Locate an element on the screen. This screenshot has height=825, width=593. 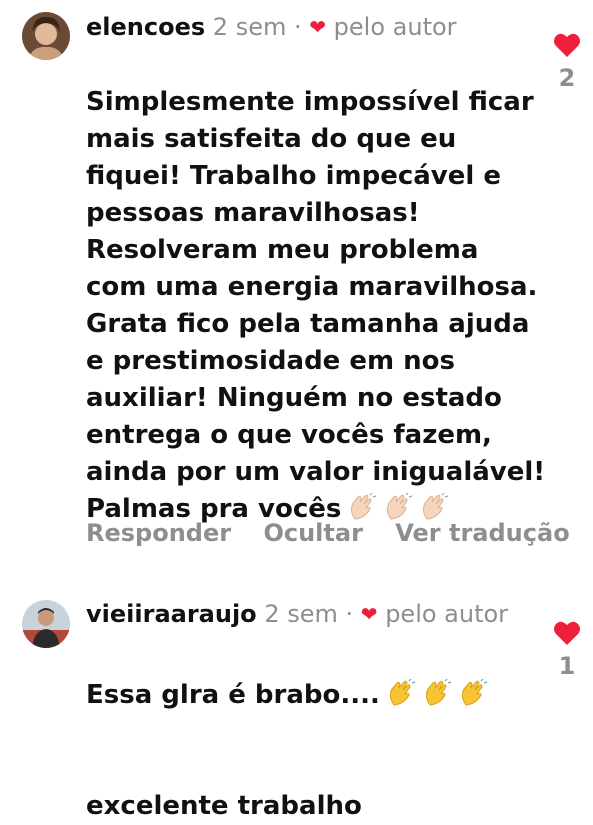
reply-button: Responder is located at coordinates (158, 533).